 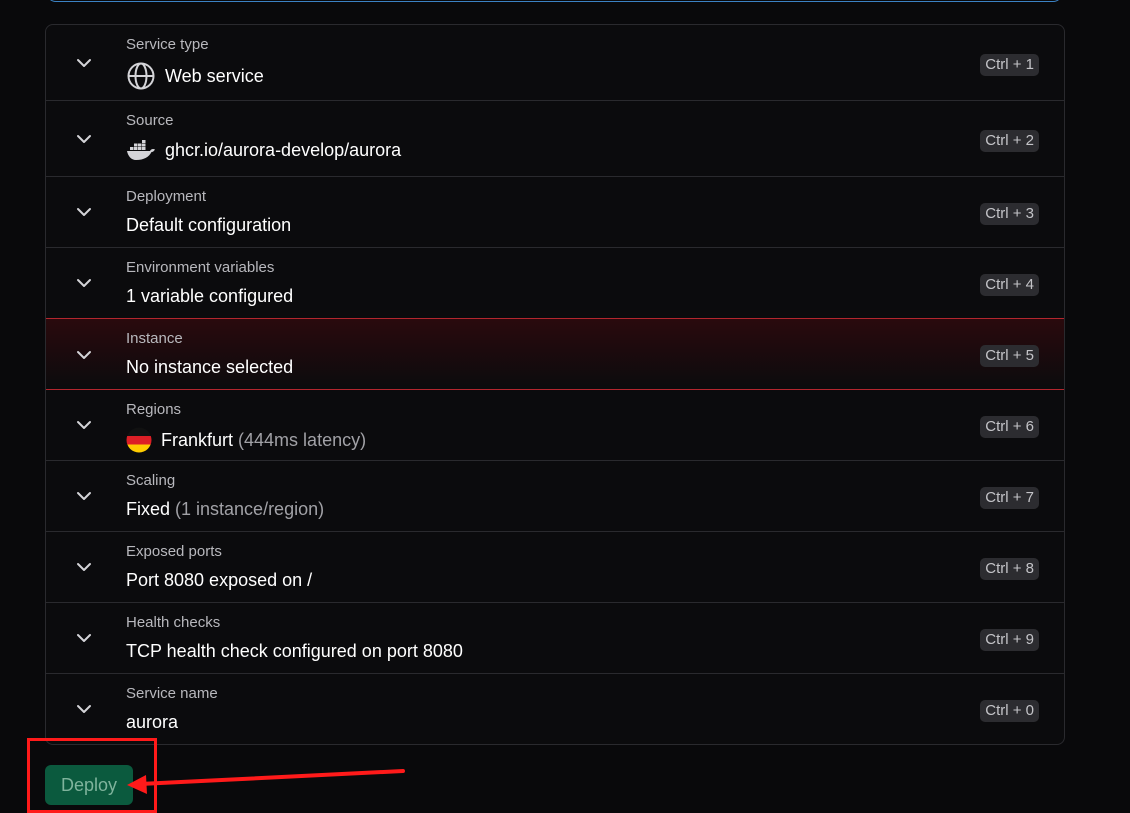 I want to click on globe-icon, so click(x=141, y=76).